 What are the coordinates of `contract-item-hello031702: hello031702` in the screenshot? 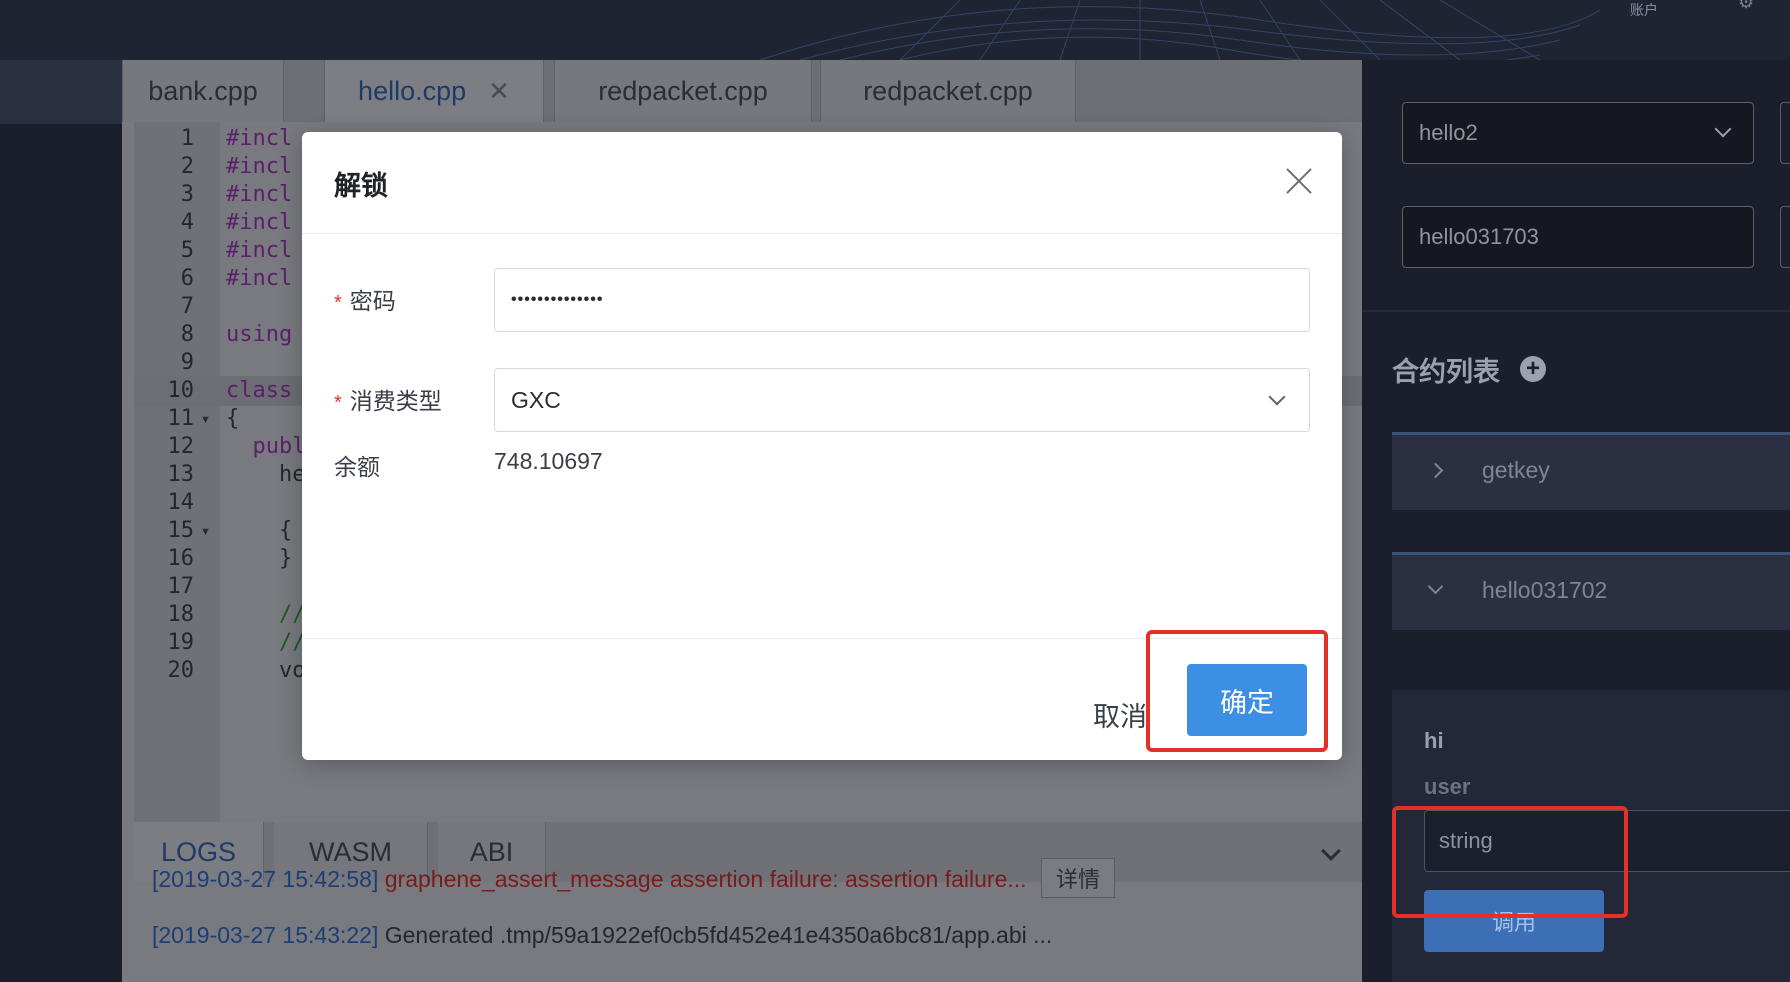 It's located at (1591, 591).